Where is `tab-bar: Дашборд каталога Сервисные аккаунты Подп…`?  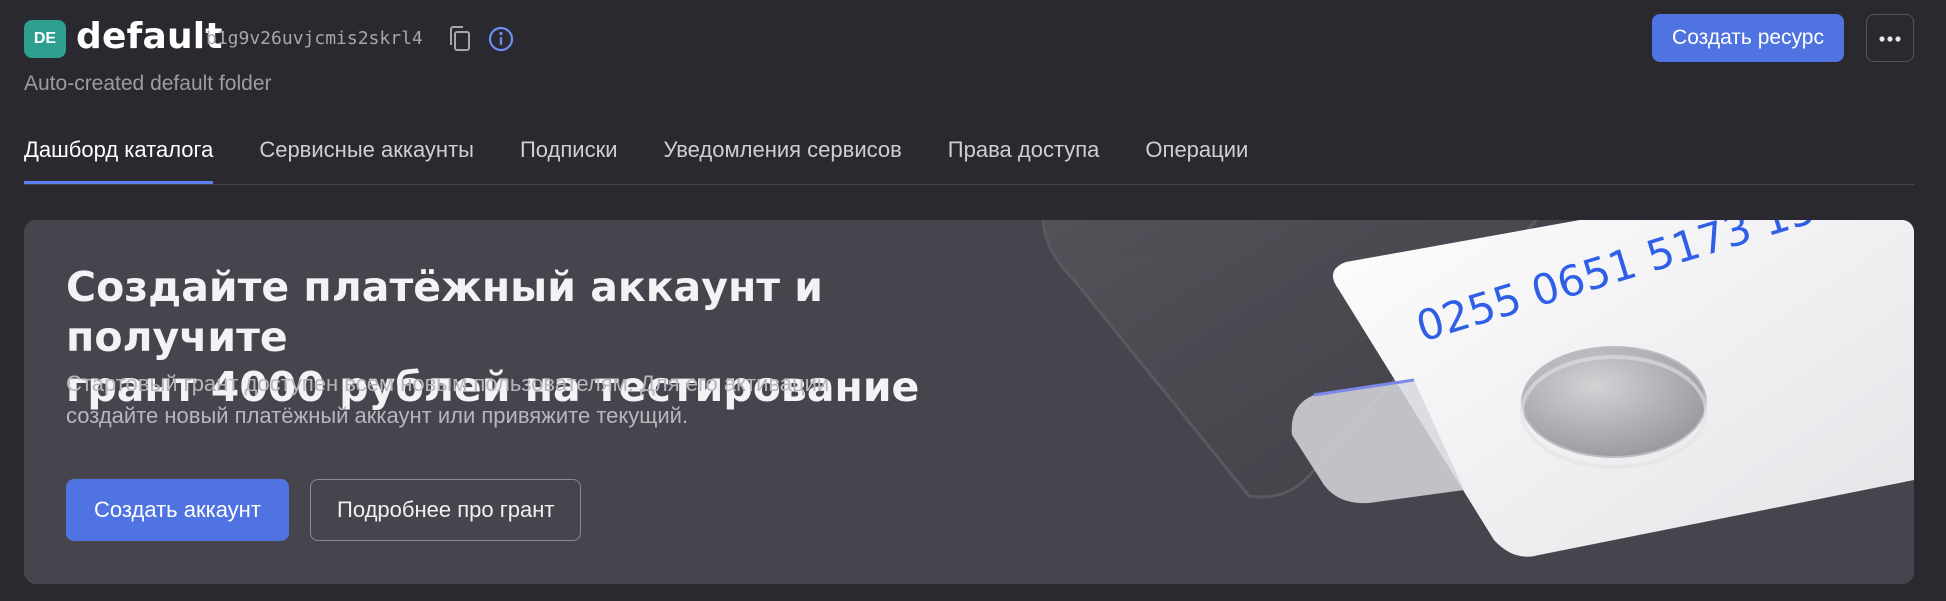 tab-bar: Дашборд каталога Сервисные аккаунты Подп… is located at coordinates (969, 156).